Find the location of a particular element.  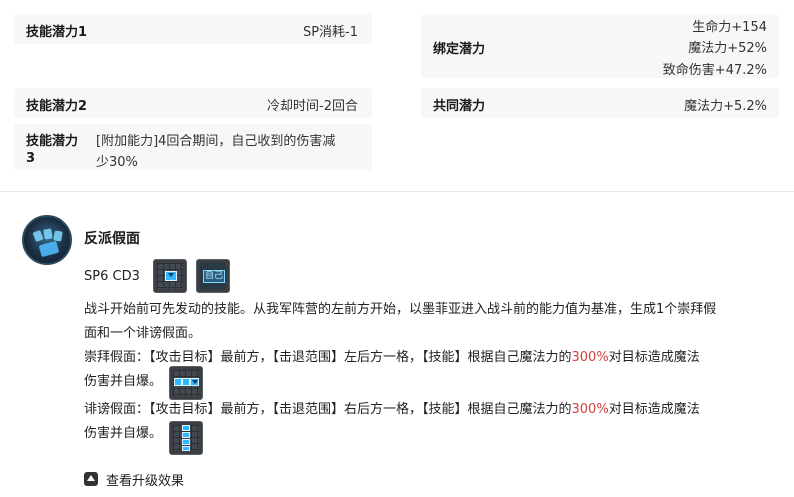

potential-card-3: 技能潜力 3 [附加能力]4回合期间，自己收到的伤害减 少30% is located at coordinates (193, 147).